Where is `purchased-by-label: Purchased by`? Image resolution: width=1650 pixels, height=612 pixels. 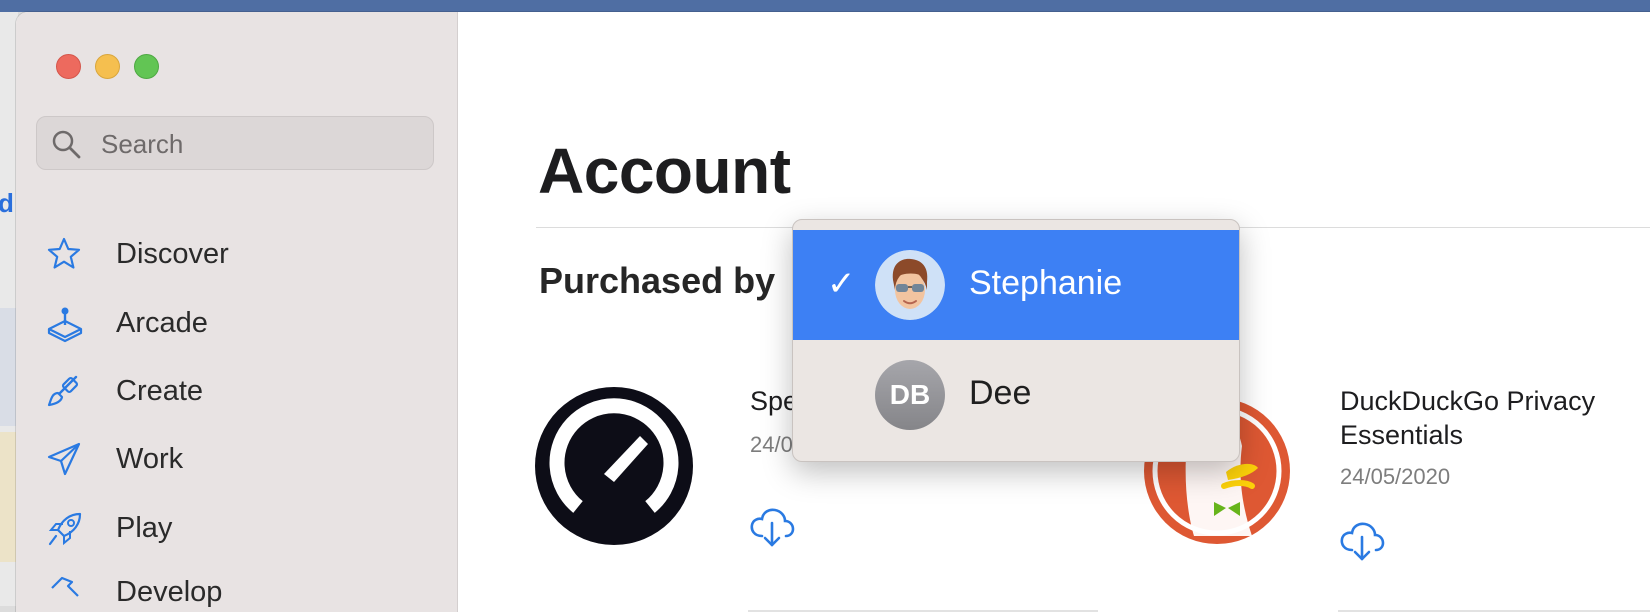 purchased-by-label: Purchased by is located at coordinates (657, 280).